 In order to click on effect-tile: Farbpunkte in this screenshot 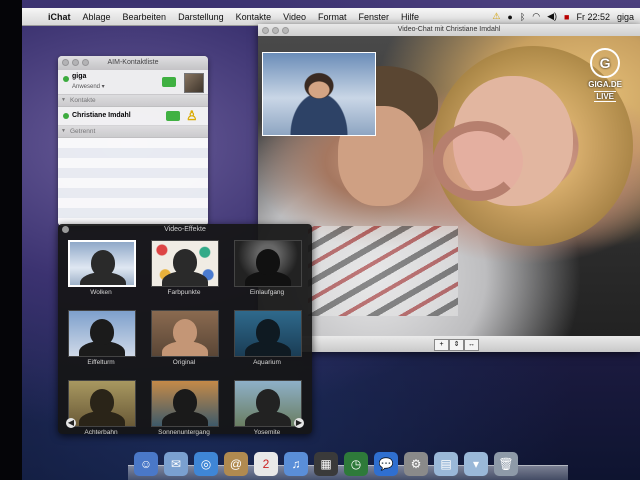, I will do `click(185, 269)`.